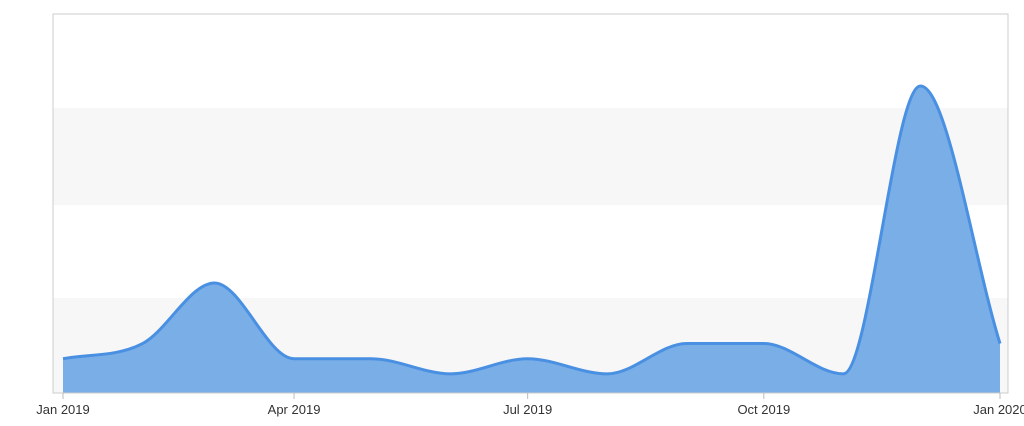 The height and width of the screenshot is (426, 1024). Describe the element at coordinates (294, 409) in the screenshot. I see `x-tick-label: Apr 2019` at that location.